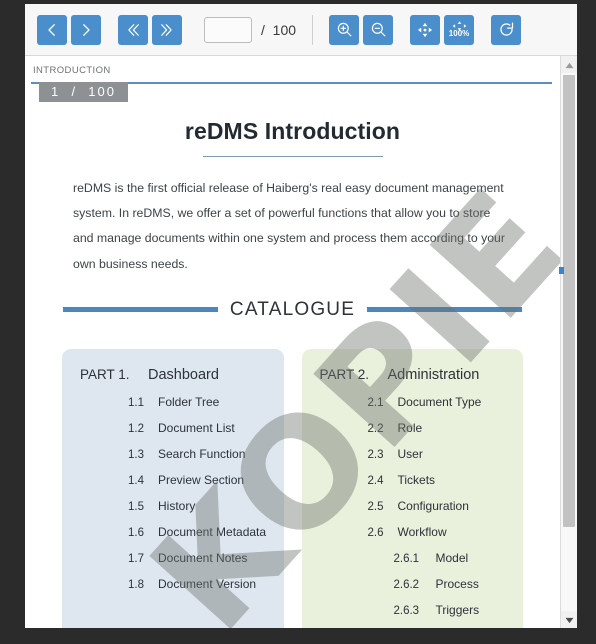 This screenshot has width=596, height=644. I want to click on list-item: 2.5 Configuration, so click(413, 506).